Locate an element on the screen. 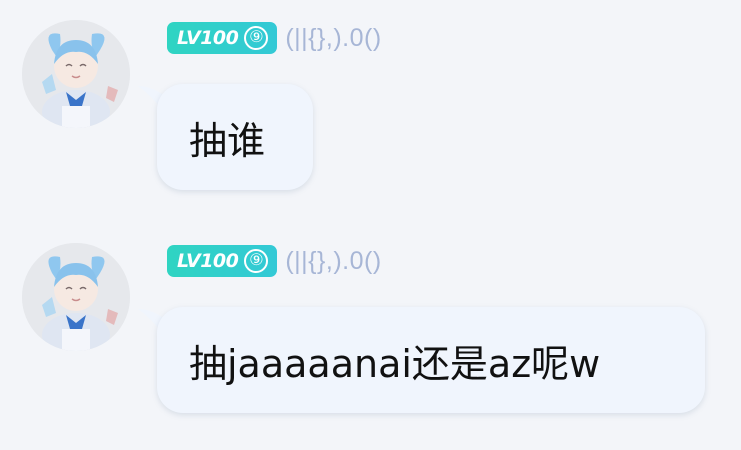  message-bubble: 抽谁 is located at coordinates (235, 137).